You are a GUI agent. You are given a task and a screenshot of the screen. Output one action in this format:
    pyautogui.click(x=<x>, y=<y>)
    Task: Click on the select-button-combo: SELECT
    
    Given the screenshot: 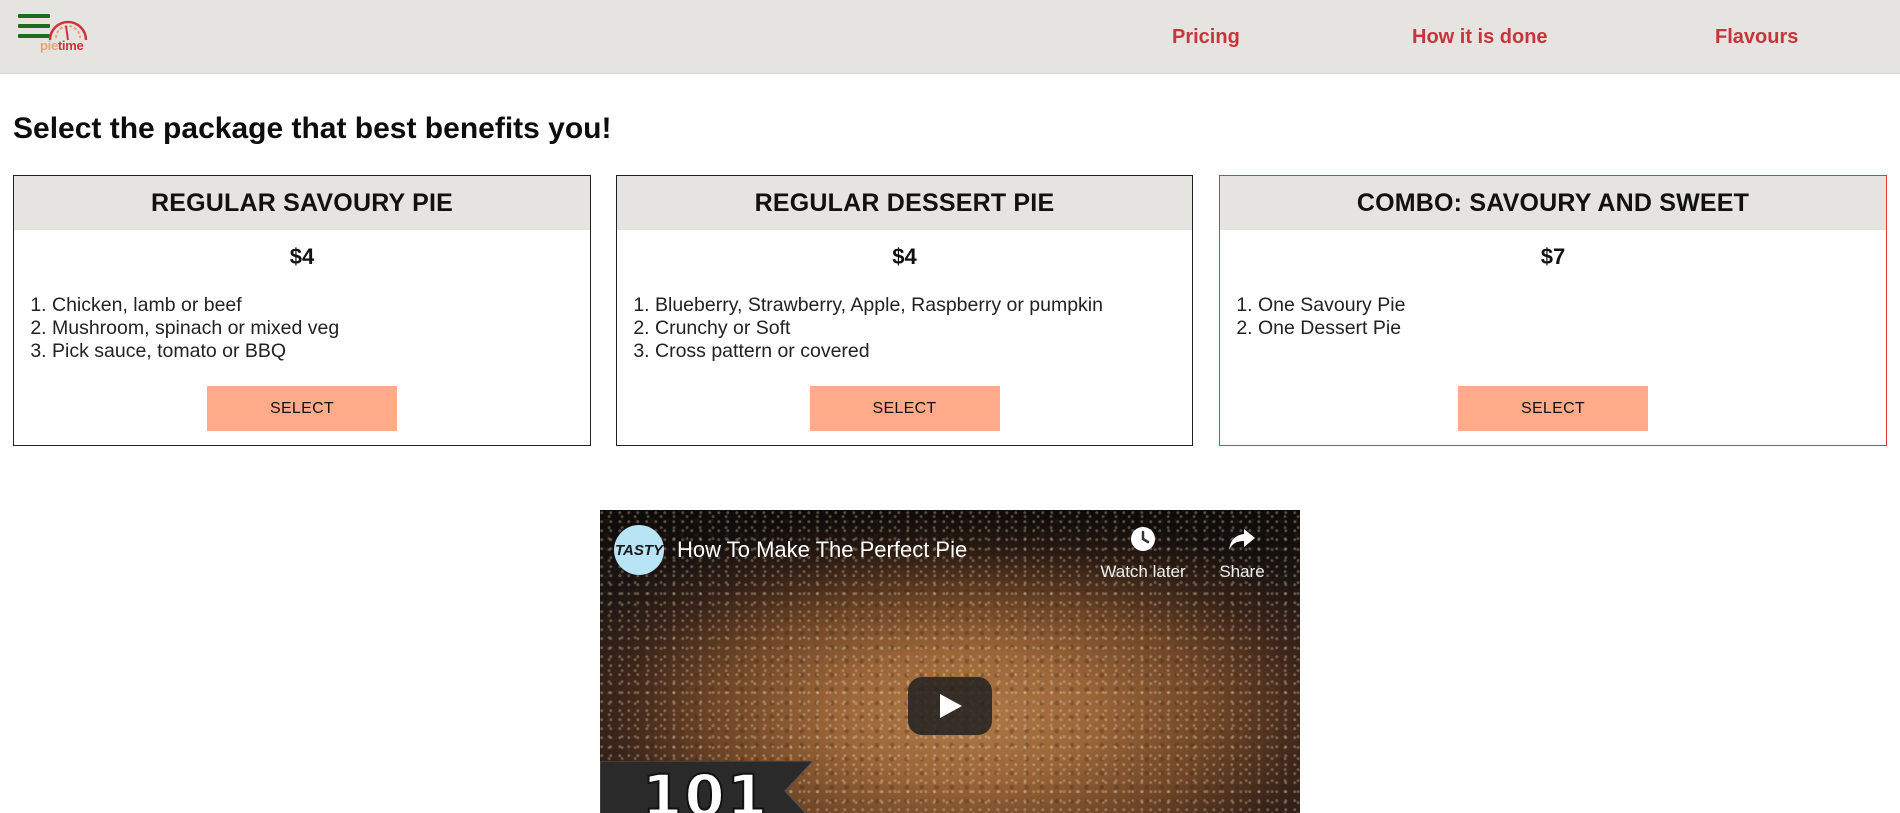 What is the action you would take?
    pyautogui.click(x=1553, y=408)
    